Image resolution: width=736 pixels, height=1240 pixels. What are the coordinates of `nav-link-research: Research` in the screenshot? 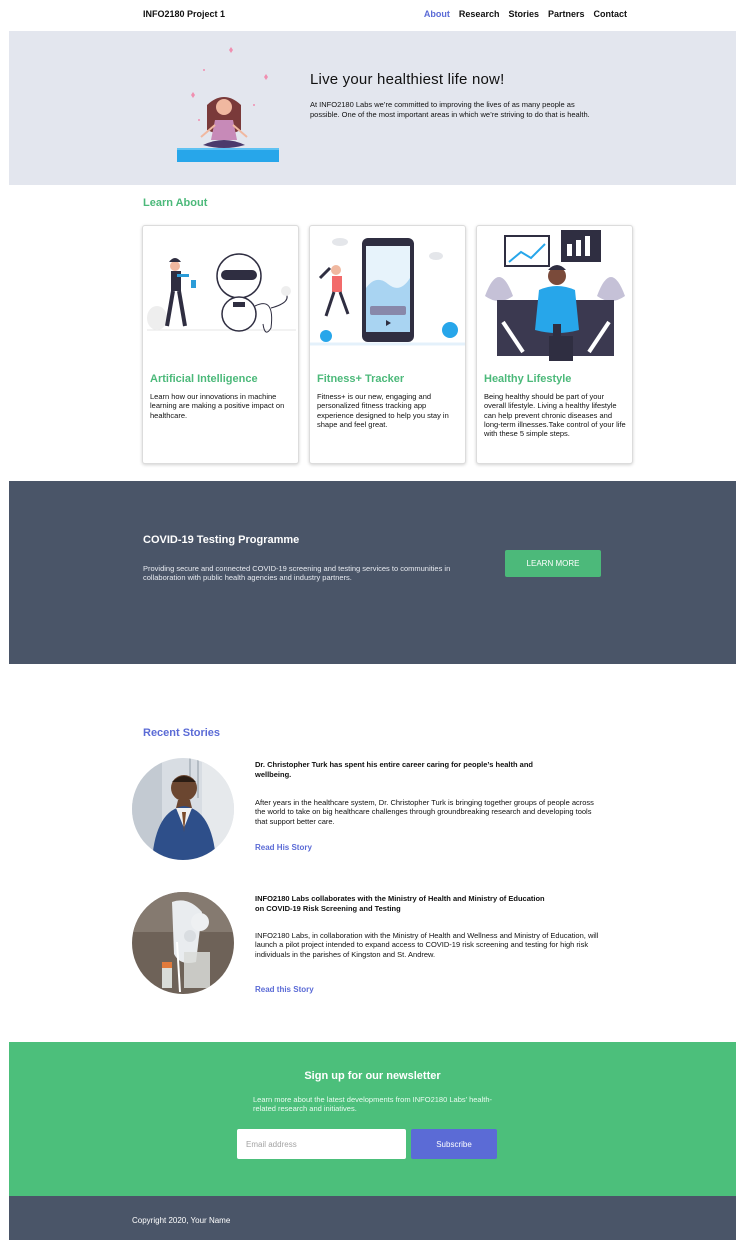 It's located at (479, 14).